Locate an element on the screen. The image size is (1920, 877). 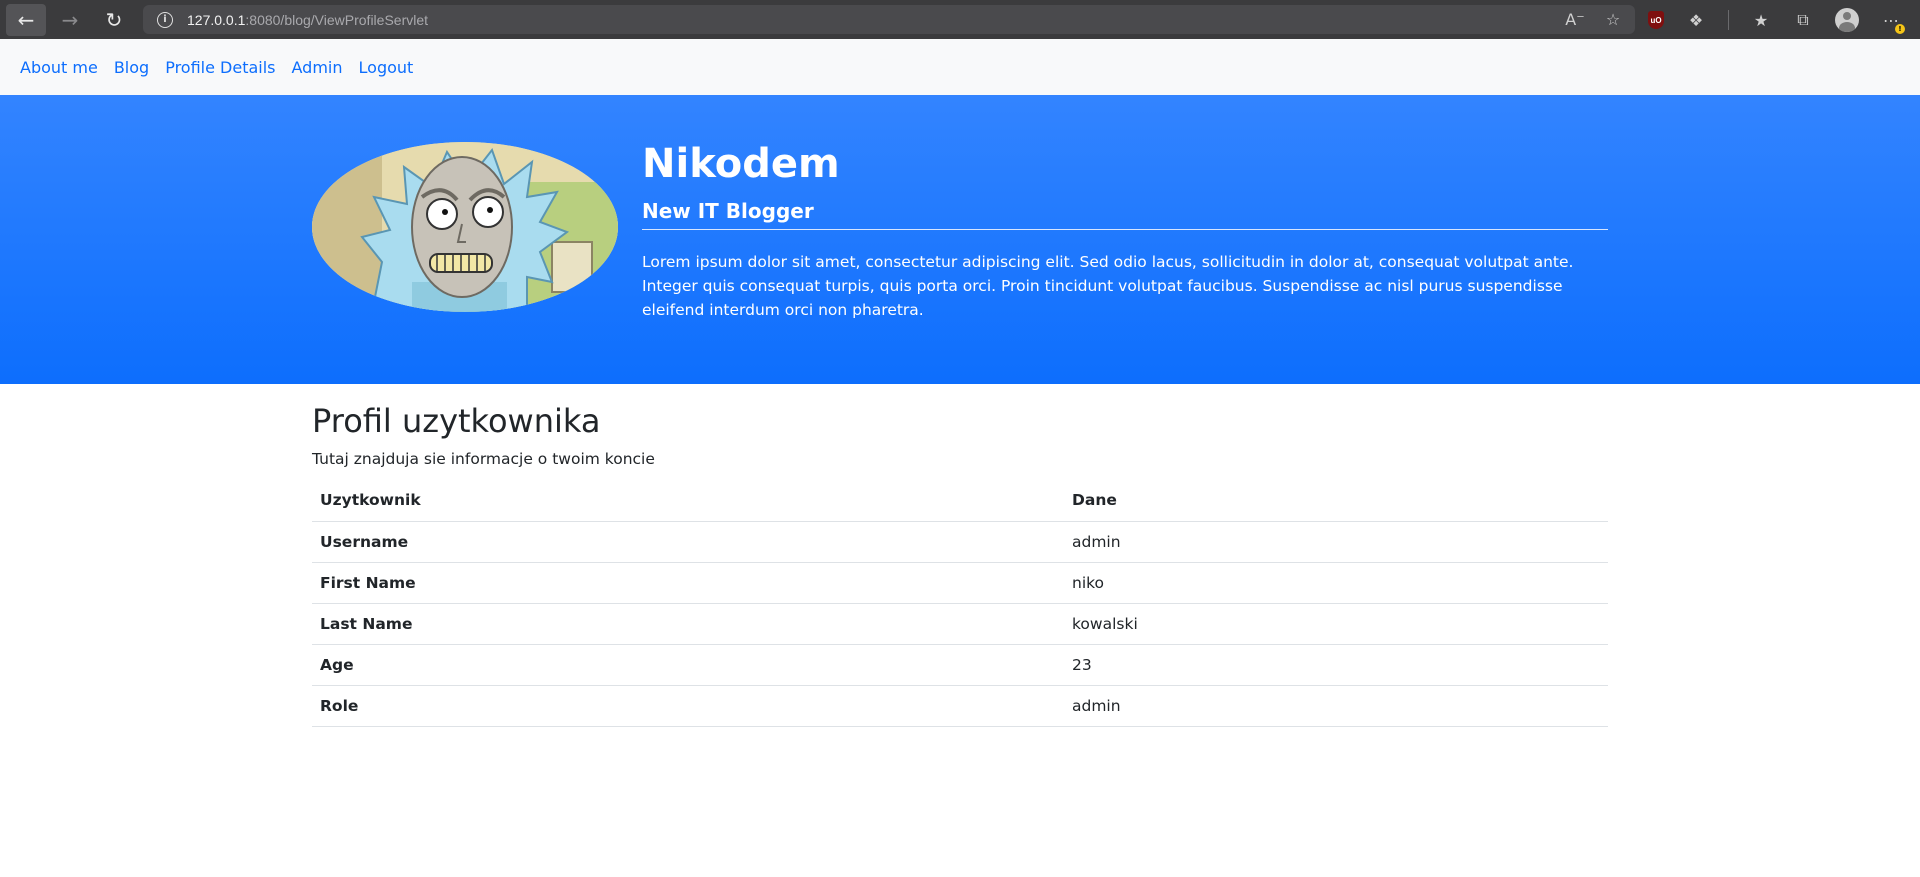
arrow-left-icon: ← is located at coordinates (26, 19).